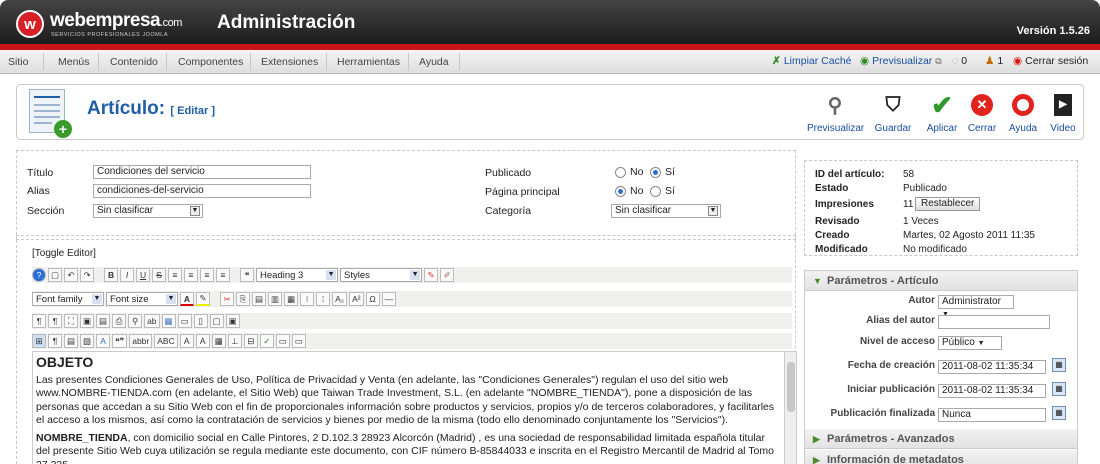 Image resolution: width=1100 pixels, height=464 pixels. What do you see at coordinates (103, 341) in the screenshot?
I see `style-icon: A` at bounding box center [103, 341].